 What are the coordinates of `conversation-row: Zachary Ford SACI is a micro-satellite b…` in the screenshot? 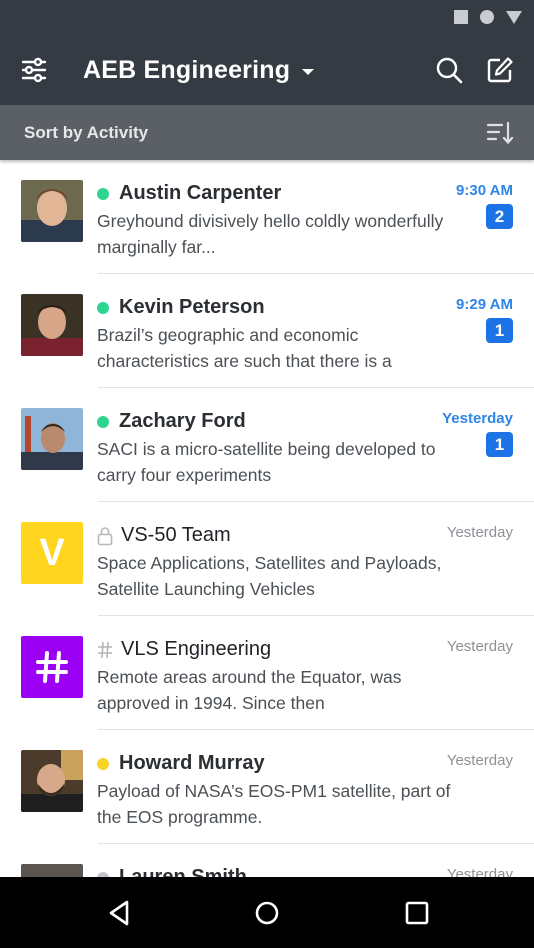 It's located at (267, 445).